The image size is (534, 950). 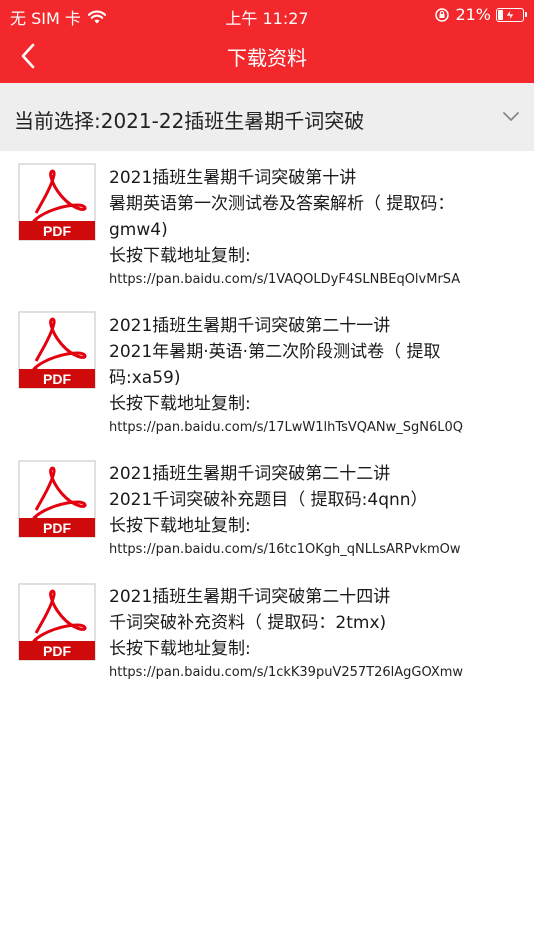 What do you see at coordinates (233, 178) in the screenshot?
I see `item-title: 2021插班生暑期千词突破第十讲` at bounding box center [233, 178].